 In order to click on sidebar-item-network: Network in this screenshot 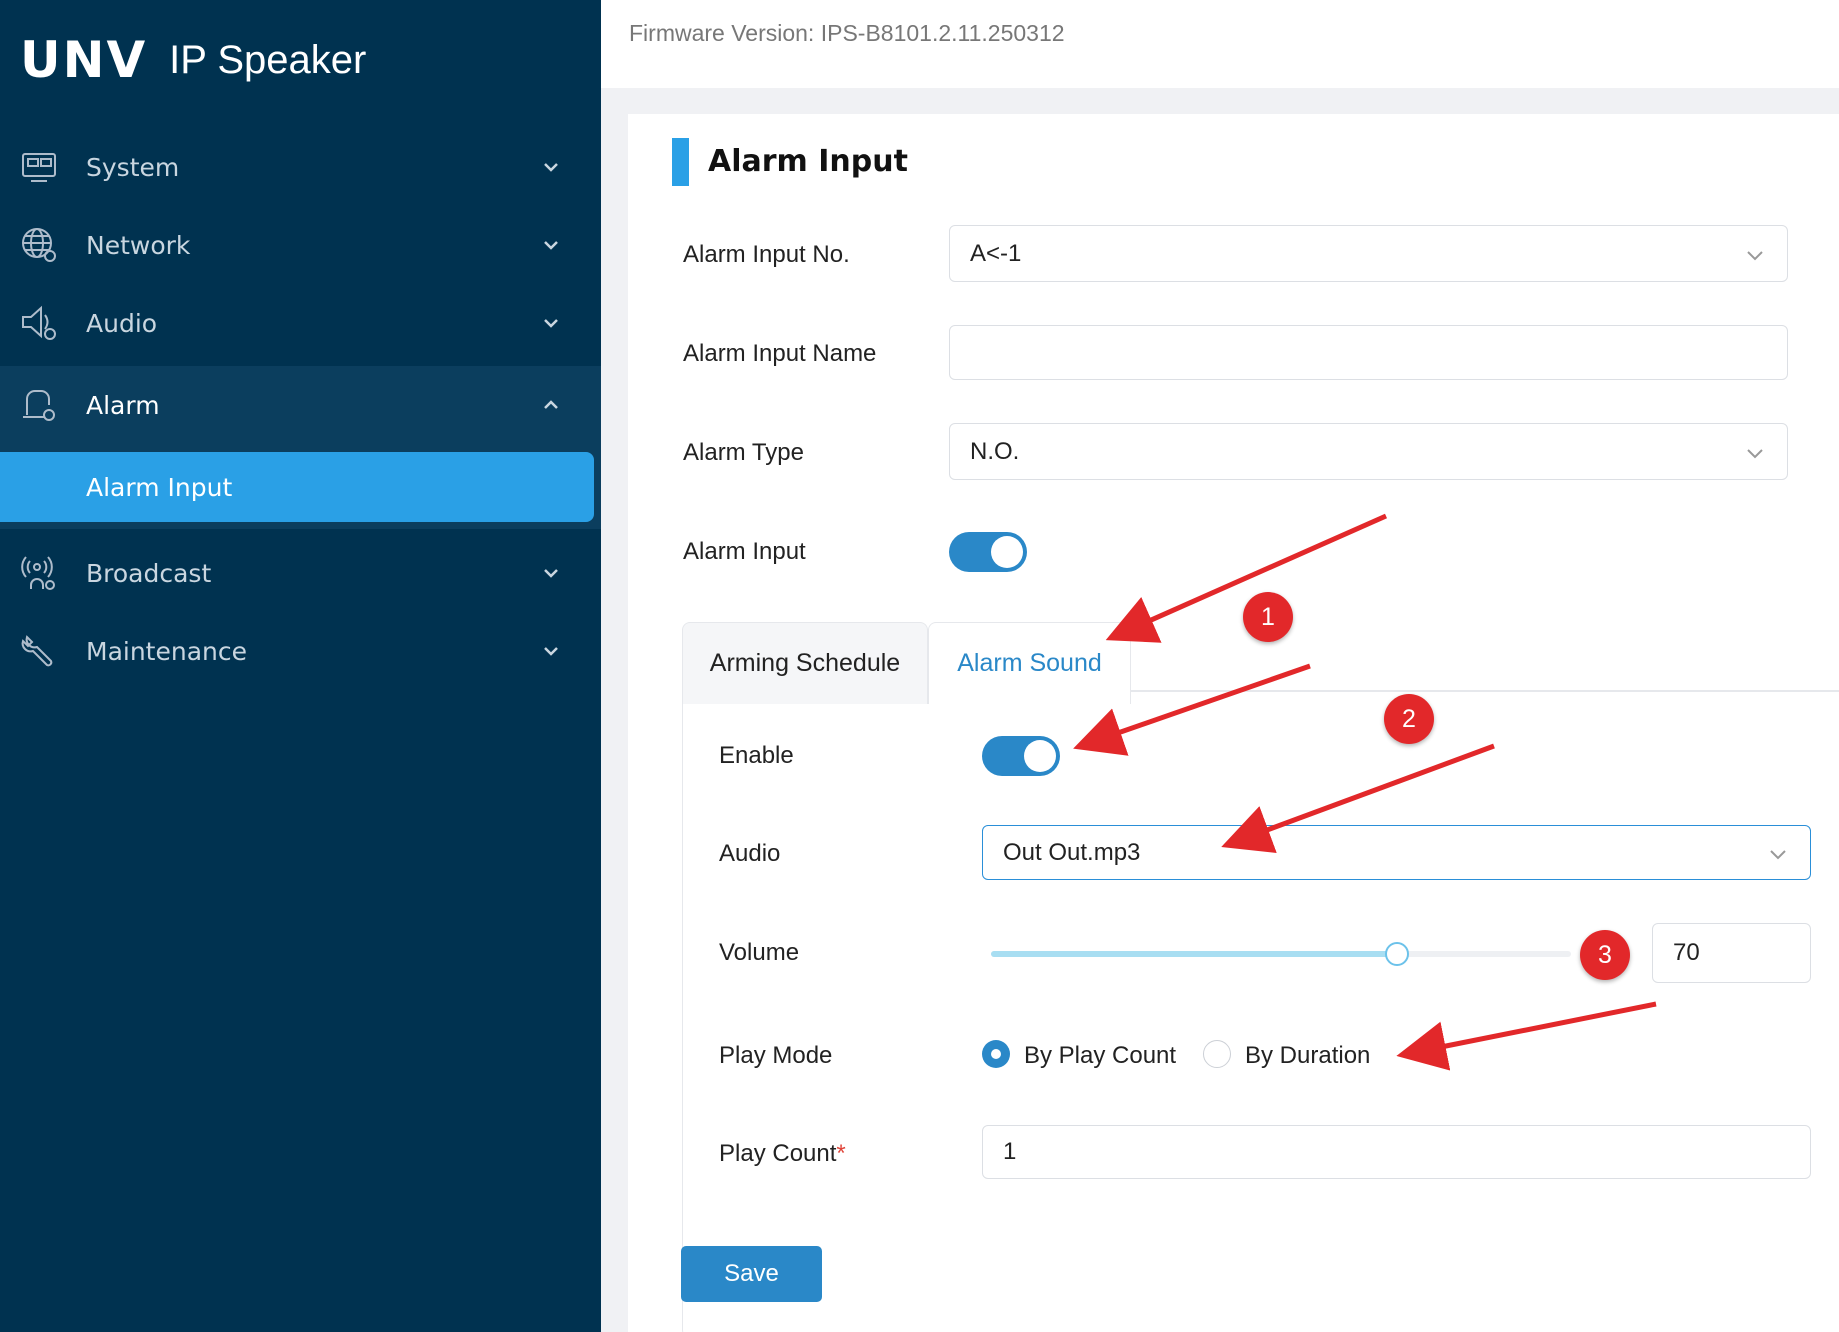, I will do `click(300, 245)`.